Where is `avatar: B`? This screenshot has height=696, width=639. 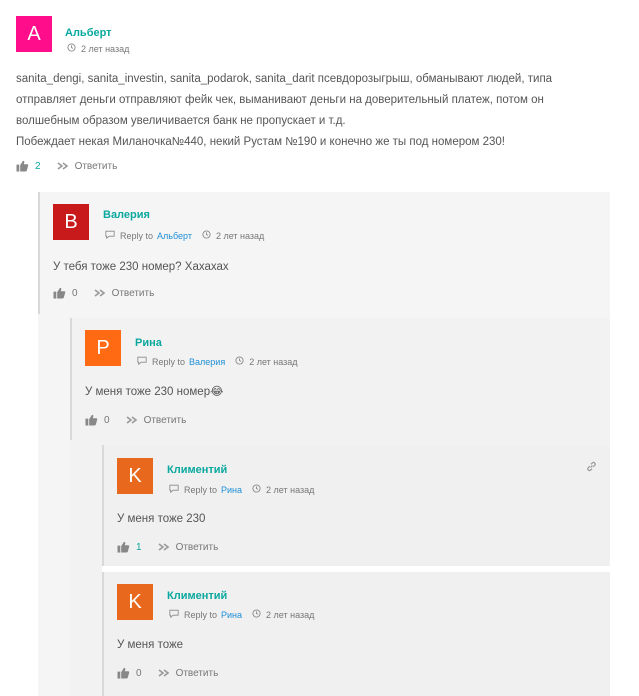
avatar: B is located at coordinates (71, 222).